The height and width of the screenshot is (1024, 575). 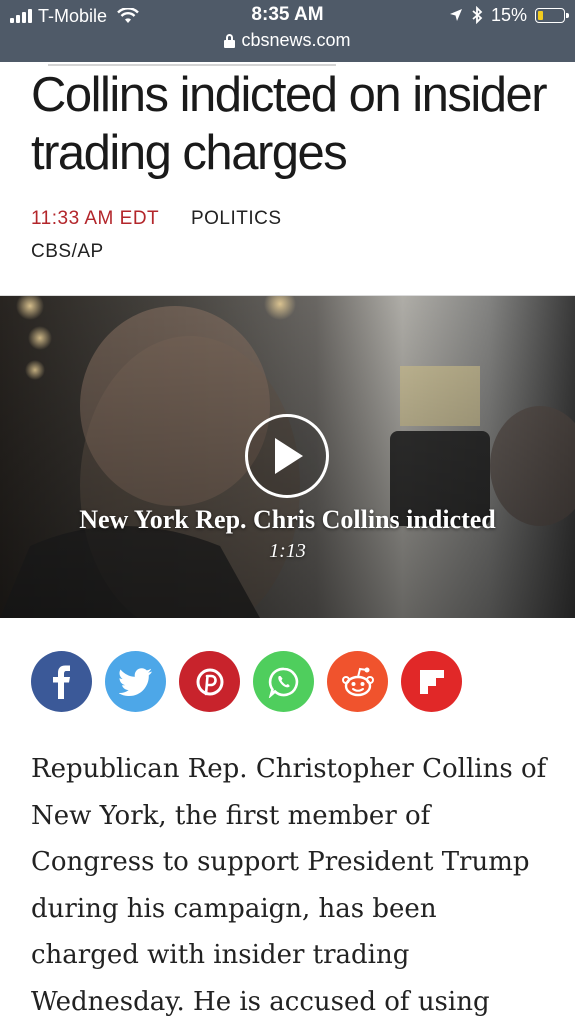 What do you see at coordinates (95, 218) in the screenshot?
I see `article-time: 11:33 AM EDT` at bounding box center [95, 218].